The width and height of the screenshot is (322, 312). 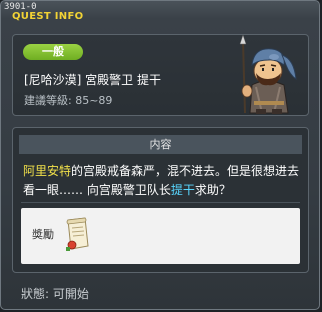 I want to click on quest-name: [尼哈沙漠] 宮殿警卫 提干, so click(x=92, y=80).